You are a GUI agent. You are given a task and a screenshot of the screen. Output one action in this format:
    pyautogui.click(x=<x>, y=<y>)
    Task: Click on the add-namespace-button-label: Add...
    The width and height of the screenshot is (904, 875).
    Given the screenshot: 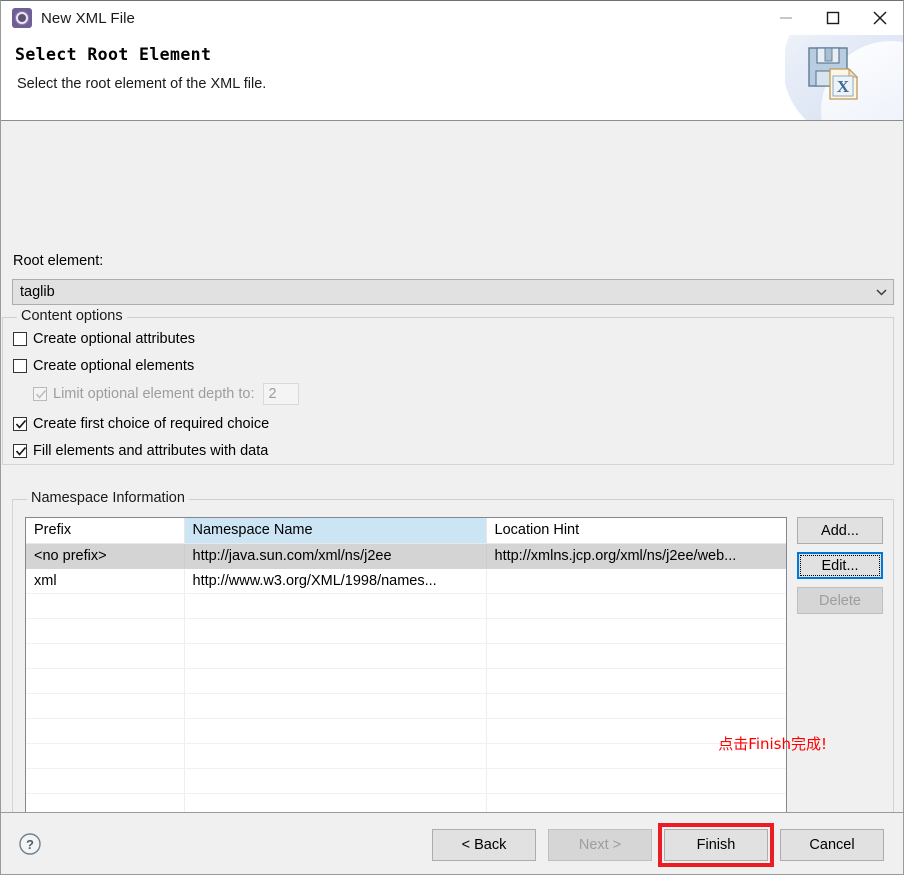 What is the action you would take?
    pyautogui.click(x=840, y=530)
    